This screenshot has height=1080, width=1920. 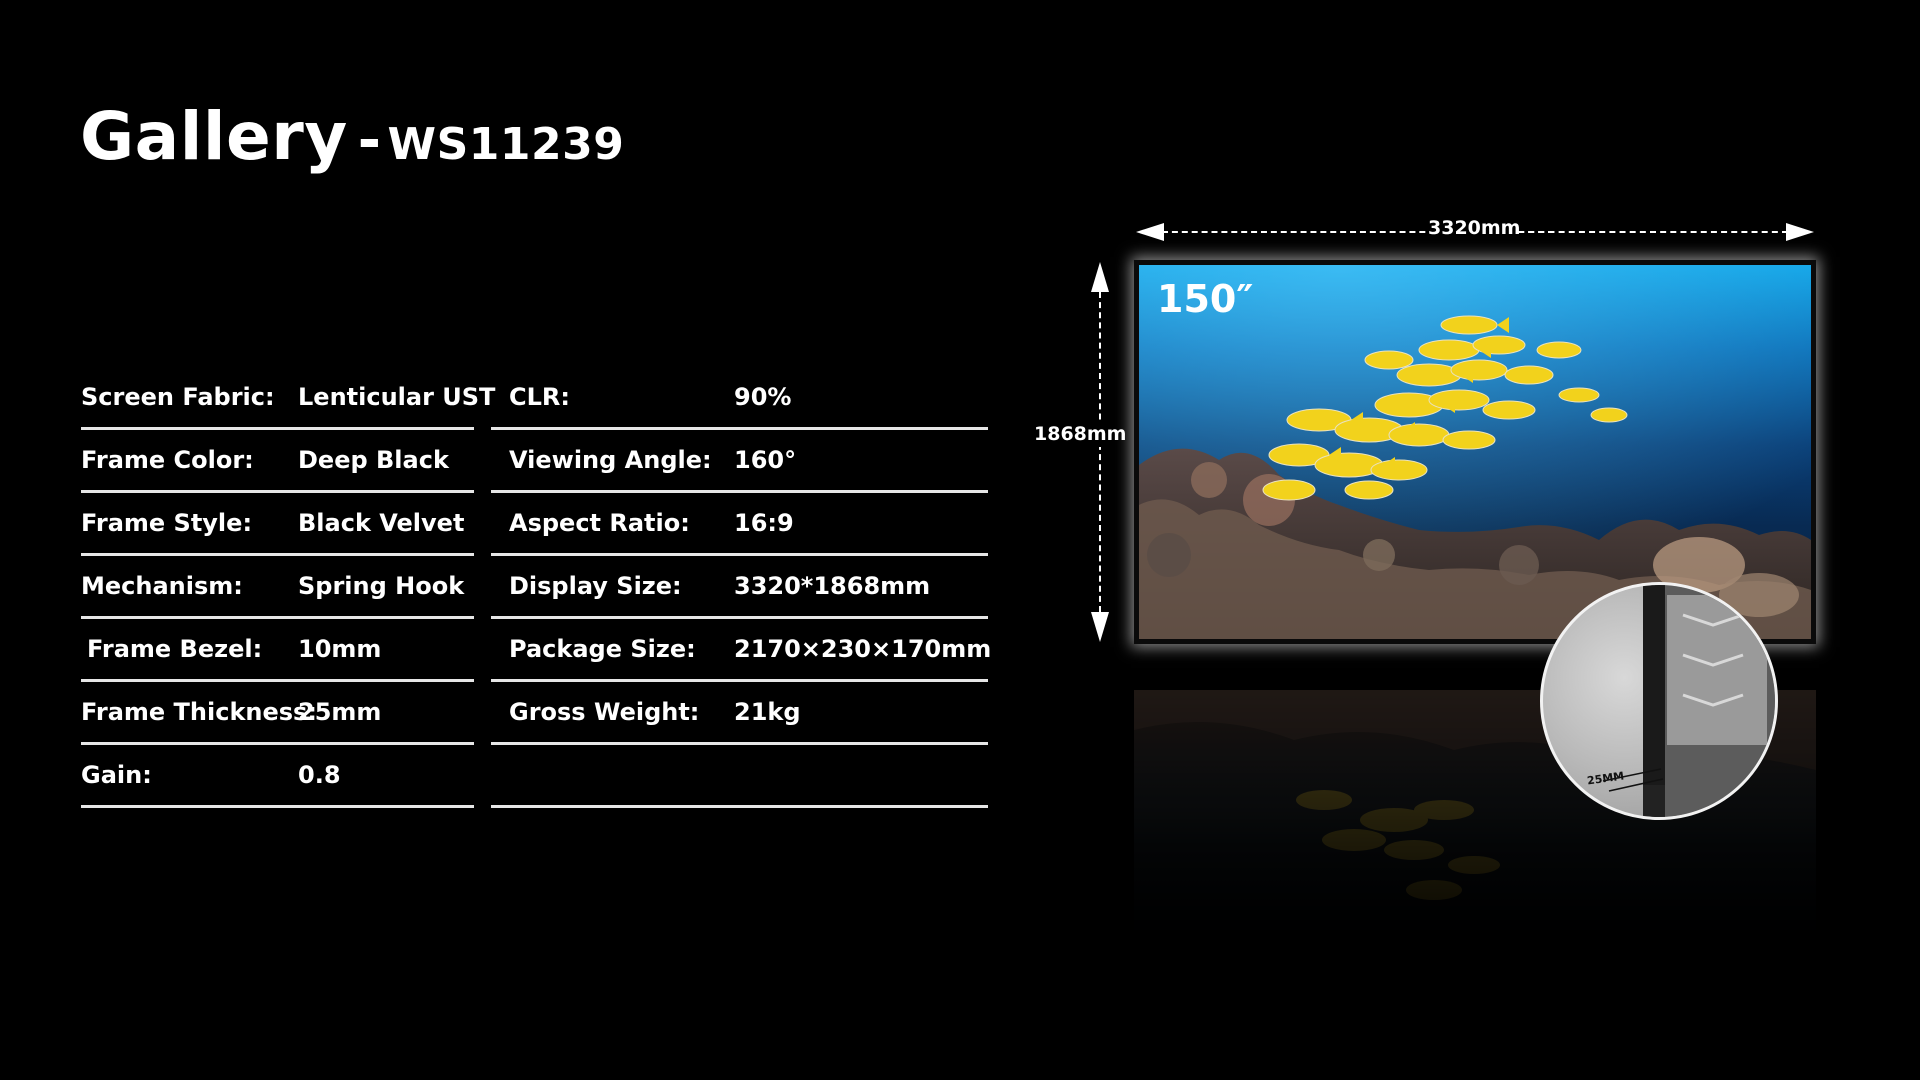 What do you see at coordinates (764, 523) in the screenshot?
I see `spec-value: 16:9` at bounding box center [764, 523].